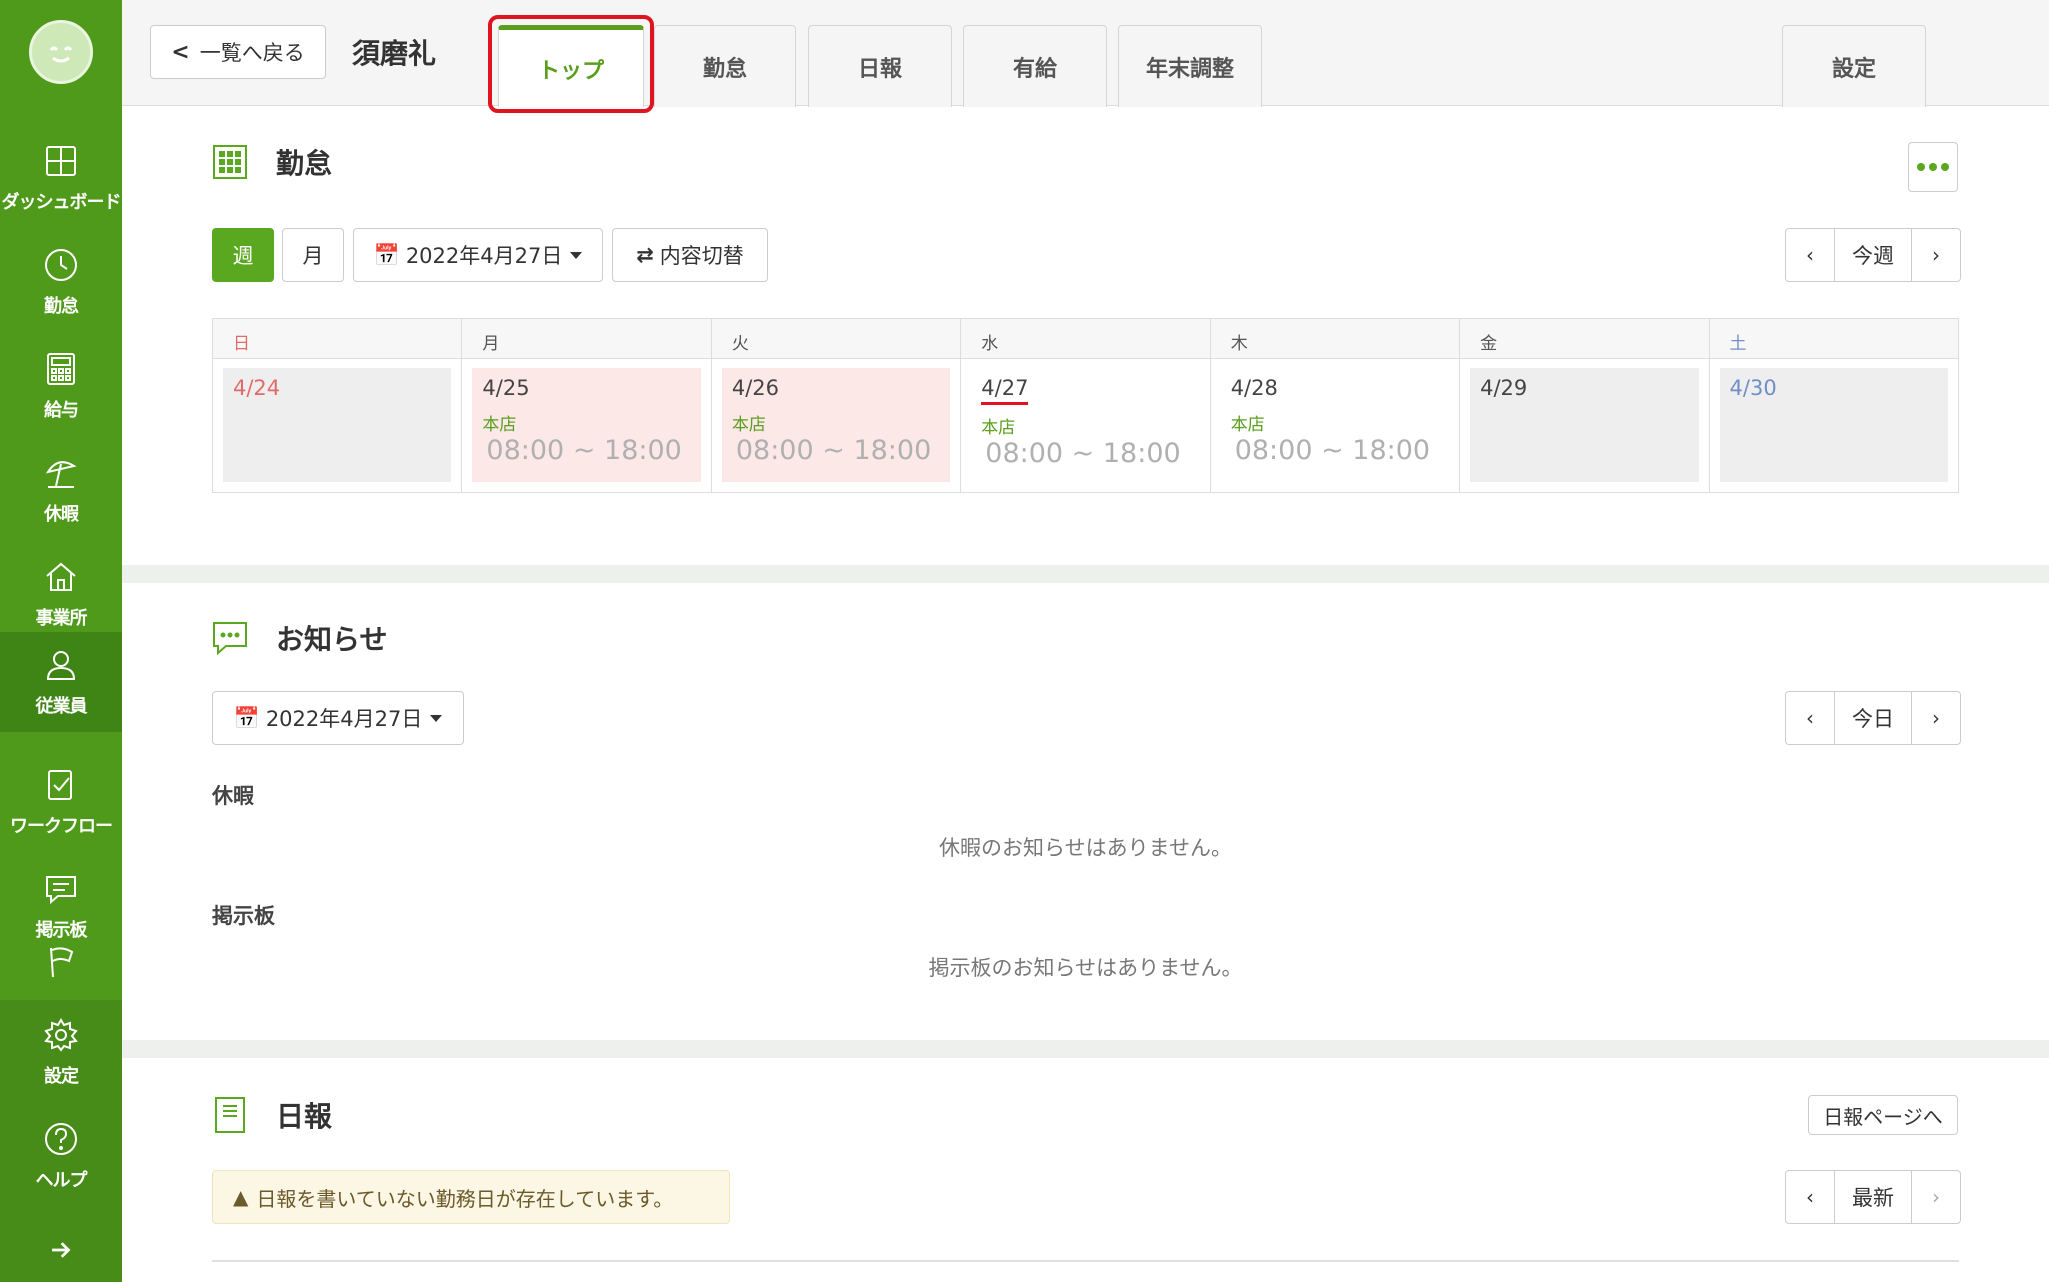 Image resolution: width=2049 pixels, height=1282 pixels. I want to click on sidebar-item-office: 事業所, so click(61, 594).